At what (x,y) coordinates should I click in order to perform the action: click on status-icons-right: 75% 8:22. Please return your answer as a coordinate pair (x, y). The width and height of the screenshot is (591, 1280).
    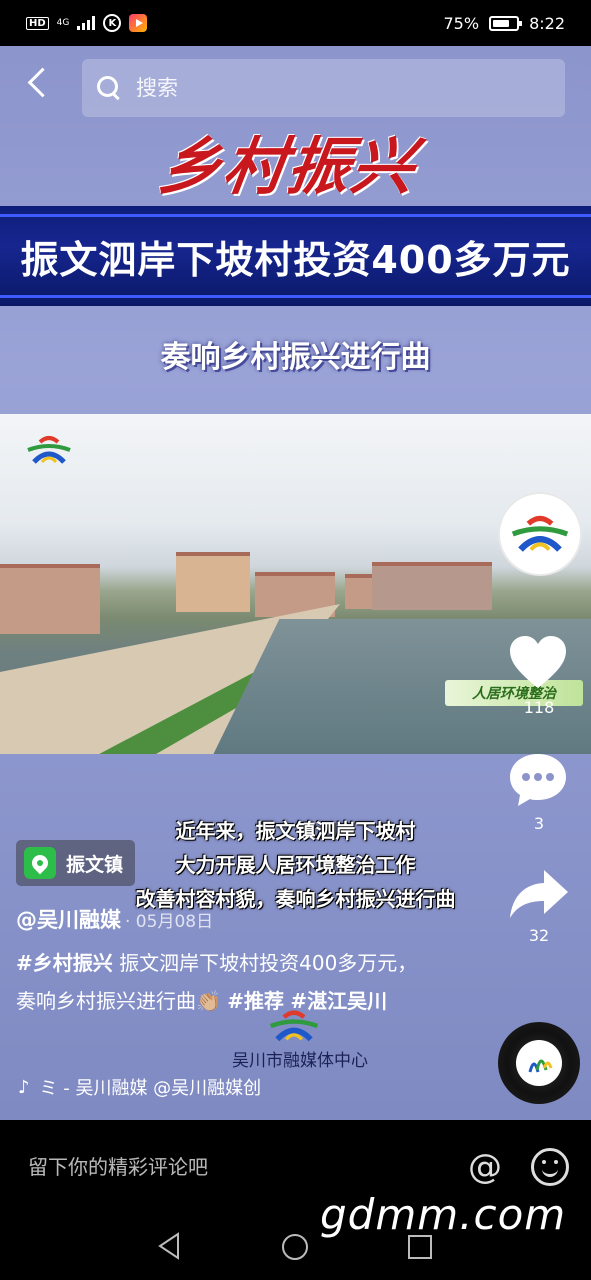
    Looking at the image, I should click on (505, 23).